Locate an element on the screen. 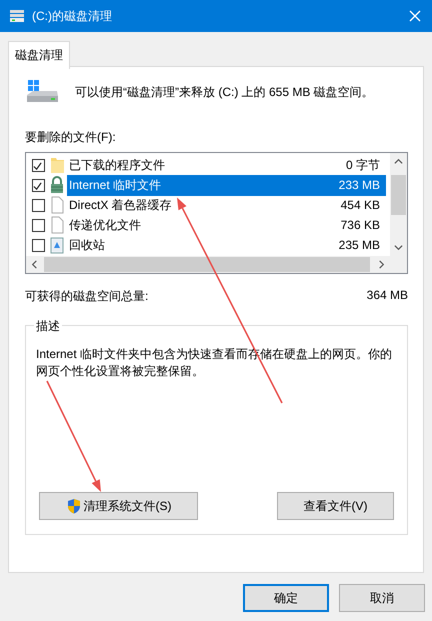 This screenshot has height=621, width=432. scroll-left-icon is located at coordinates (34, 264).